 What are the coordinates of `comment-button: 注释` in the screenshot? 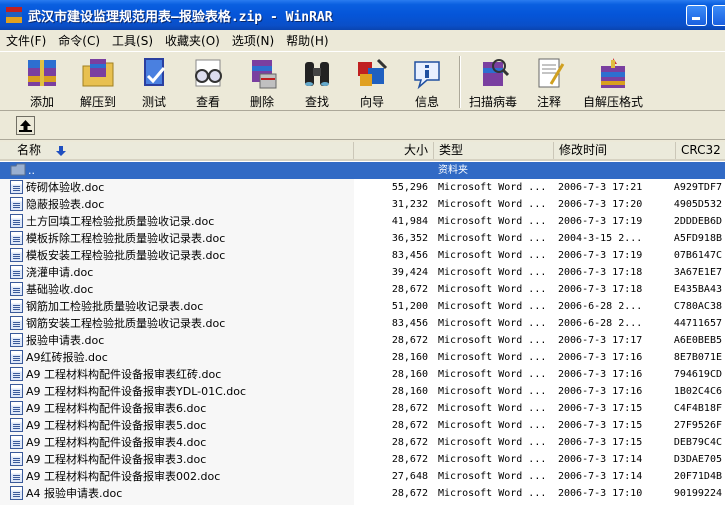 It's located at (549, 81).